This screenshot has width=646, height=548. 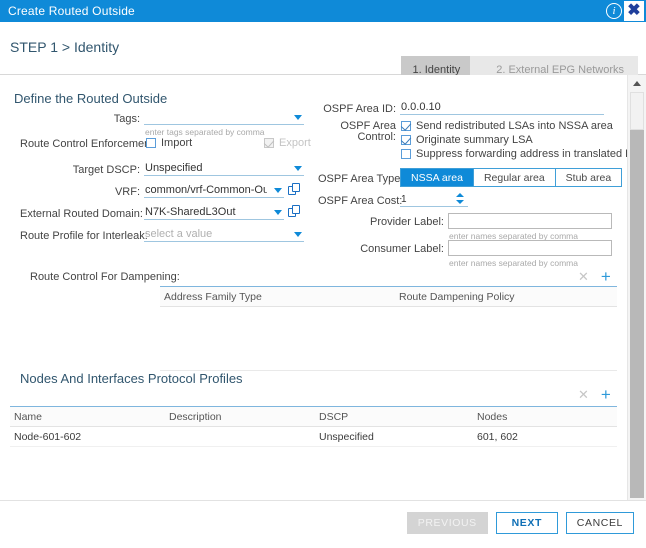 I want to click on route-control-dampening-label: Route Control For Dampening:, so click(x=105, y=277).